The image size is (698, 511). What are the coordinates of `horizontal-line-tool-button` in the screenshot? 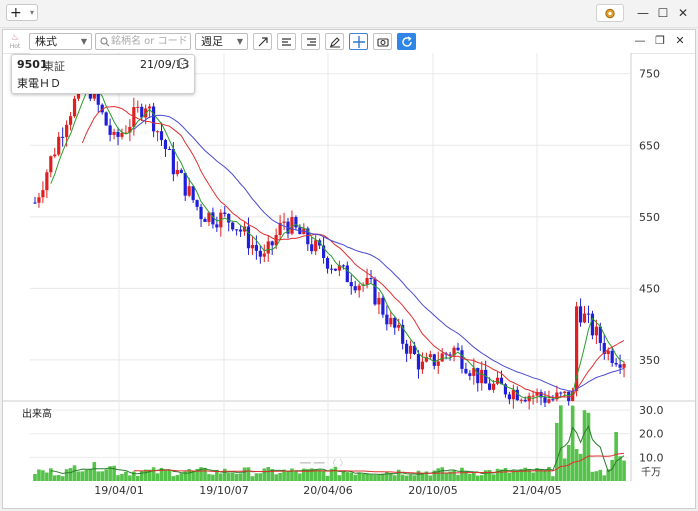 It's located at (286, 41).